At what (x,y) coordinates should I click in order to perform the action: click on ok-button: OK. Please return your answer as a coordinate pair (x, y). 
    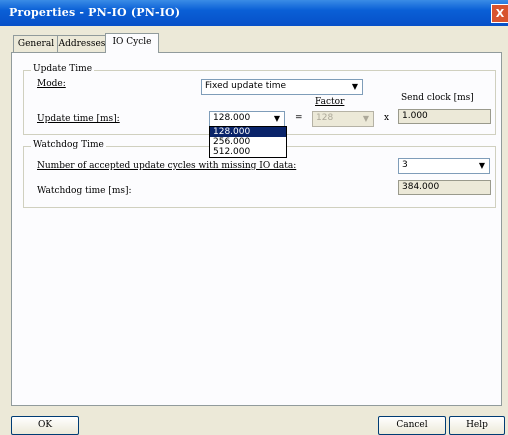
    Looking at the image, I should click on (45, 425).